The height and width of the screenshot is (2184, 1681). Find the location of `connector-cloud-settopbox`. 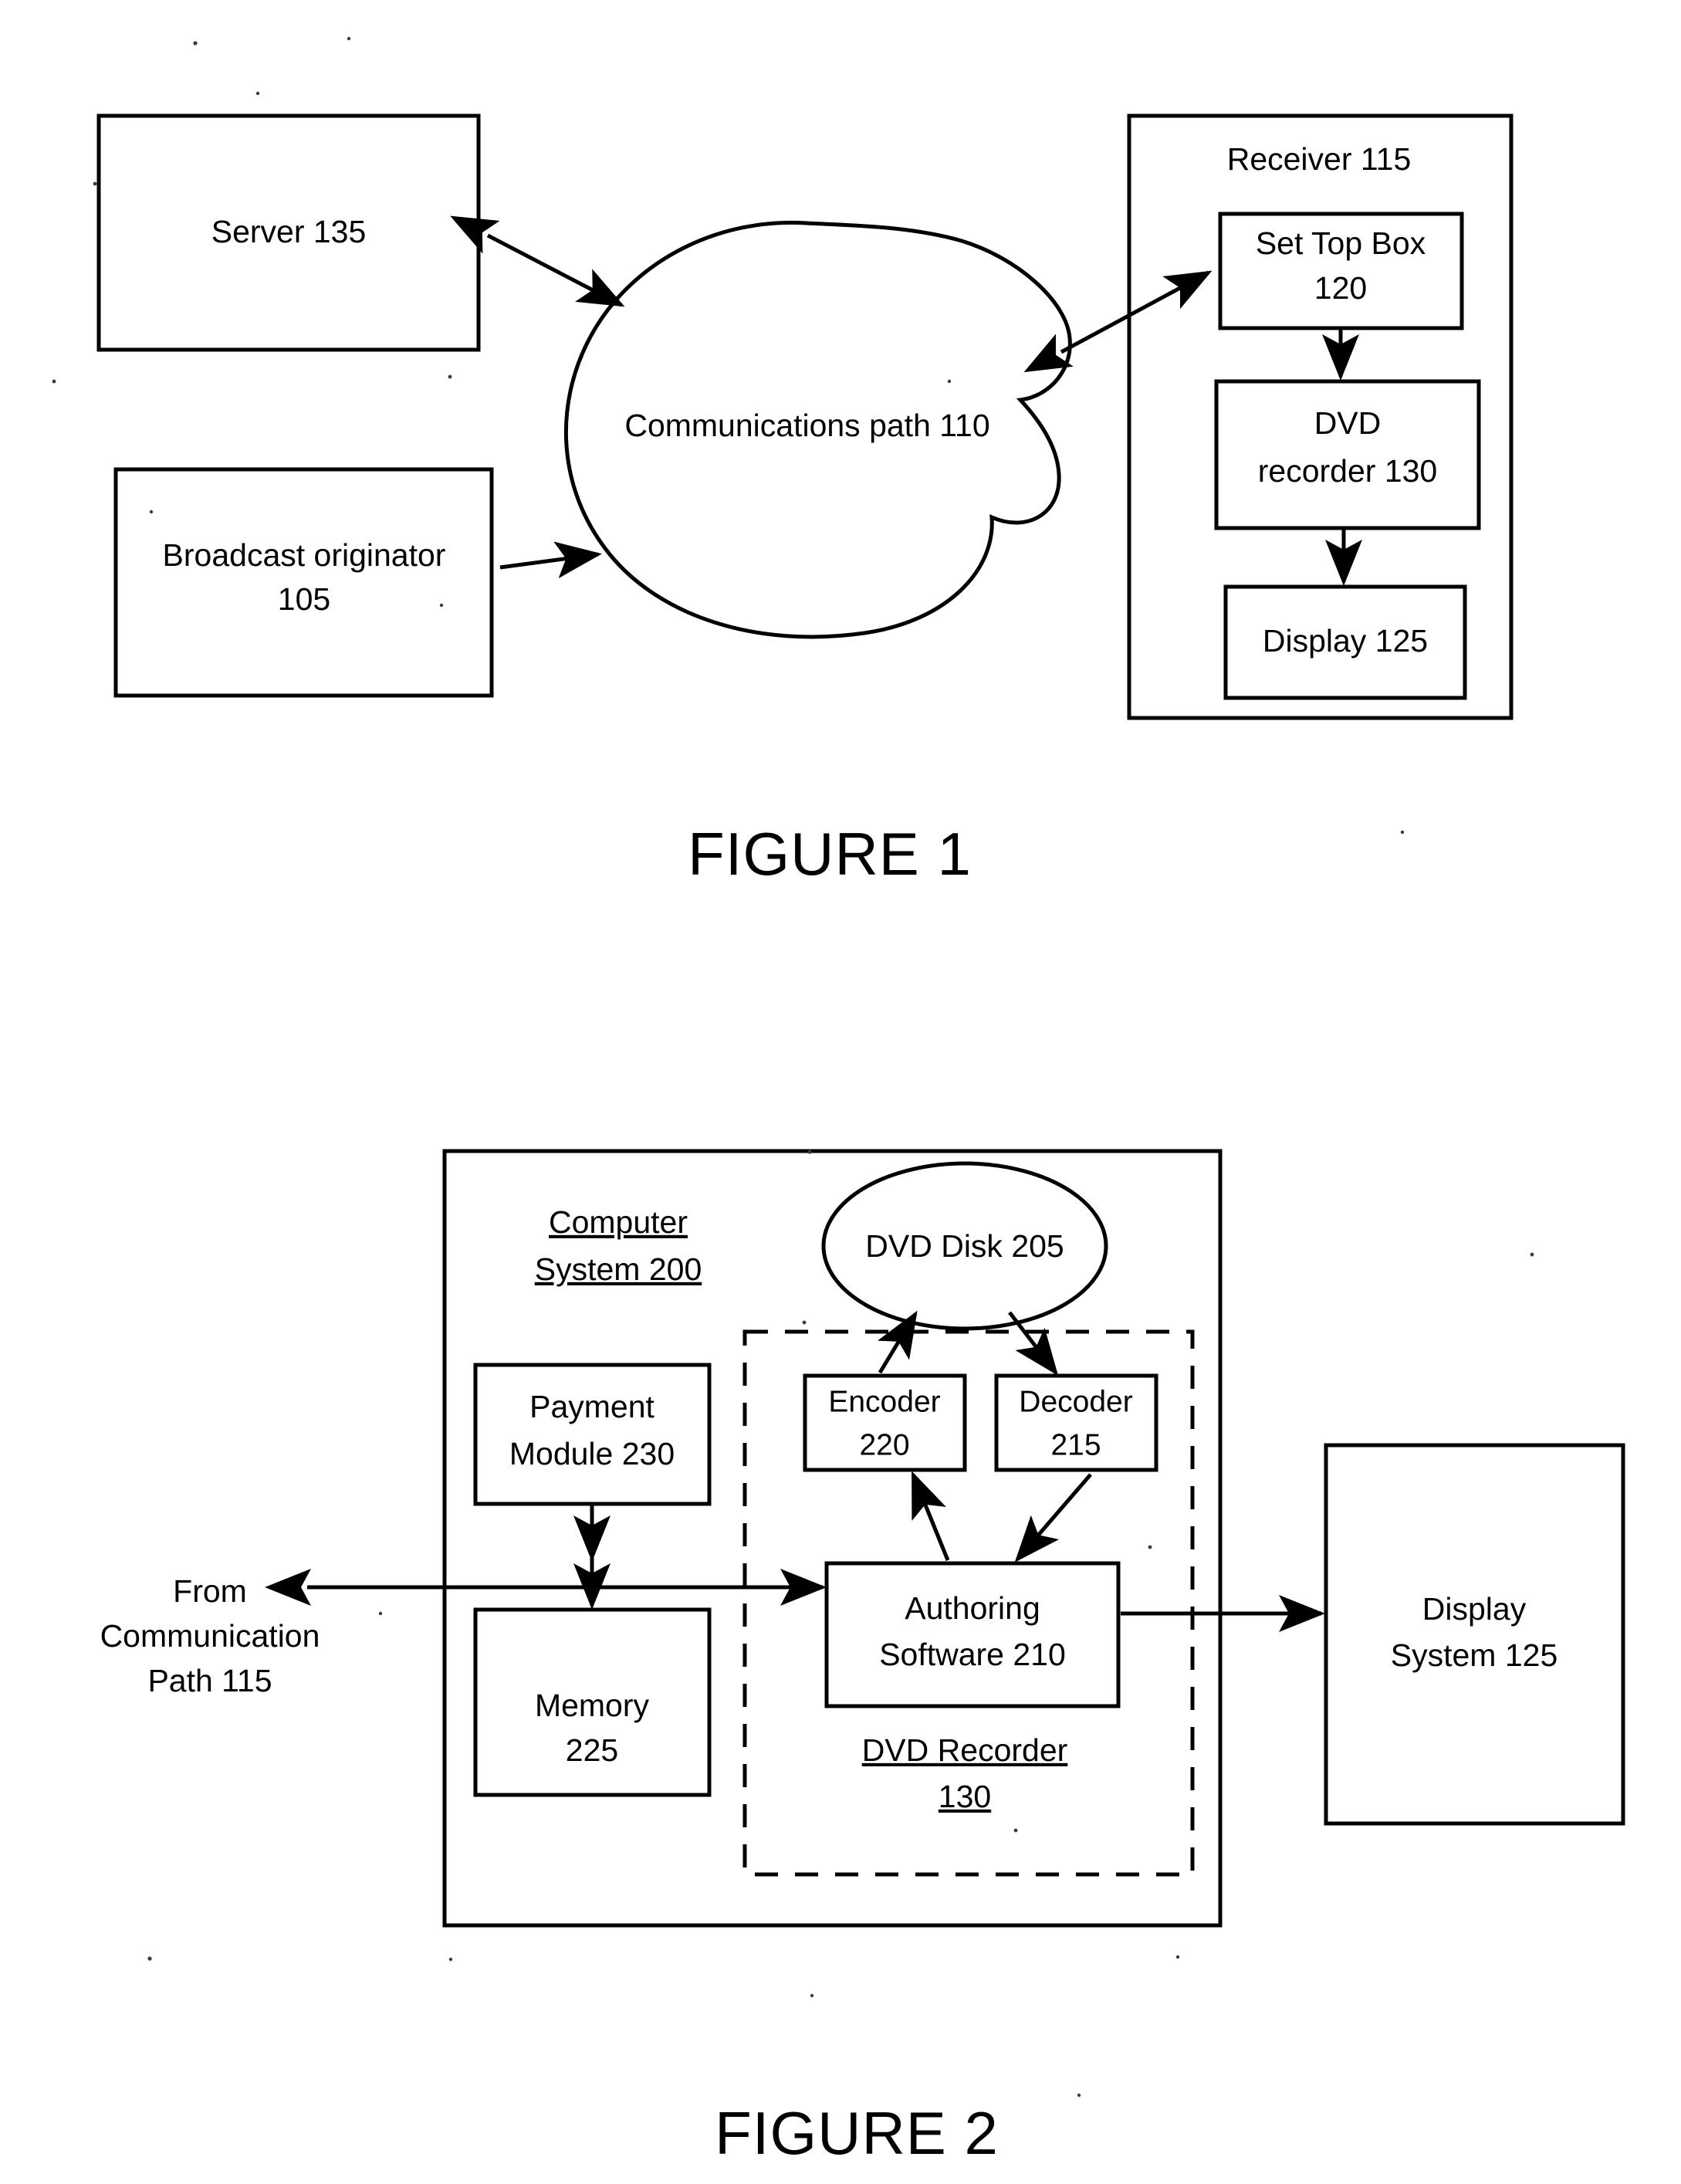

connector-cloud-settopbox is located at coordinates (1118, 321).